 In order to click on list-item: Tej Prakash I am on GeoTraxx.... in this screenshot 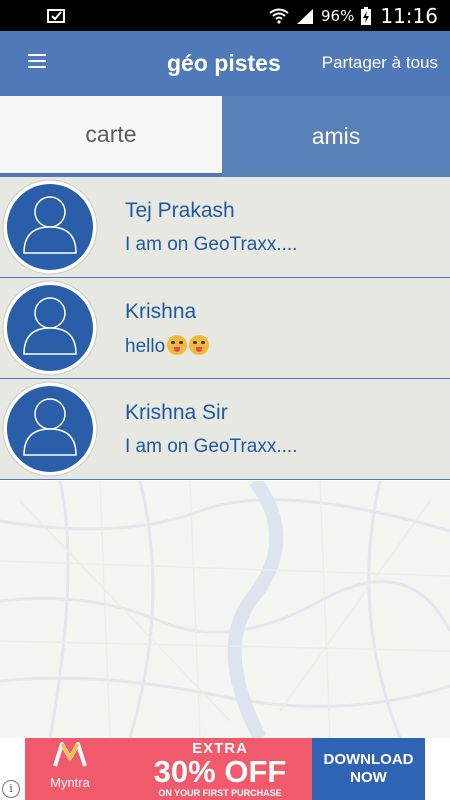, I will do `click(225, 227)`.